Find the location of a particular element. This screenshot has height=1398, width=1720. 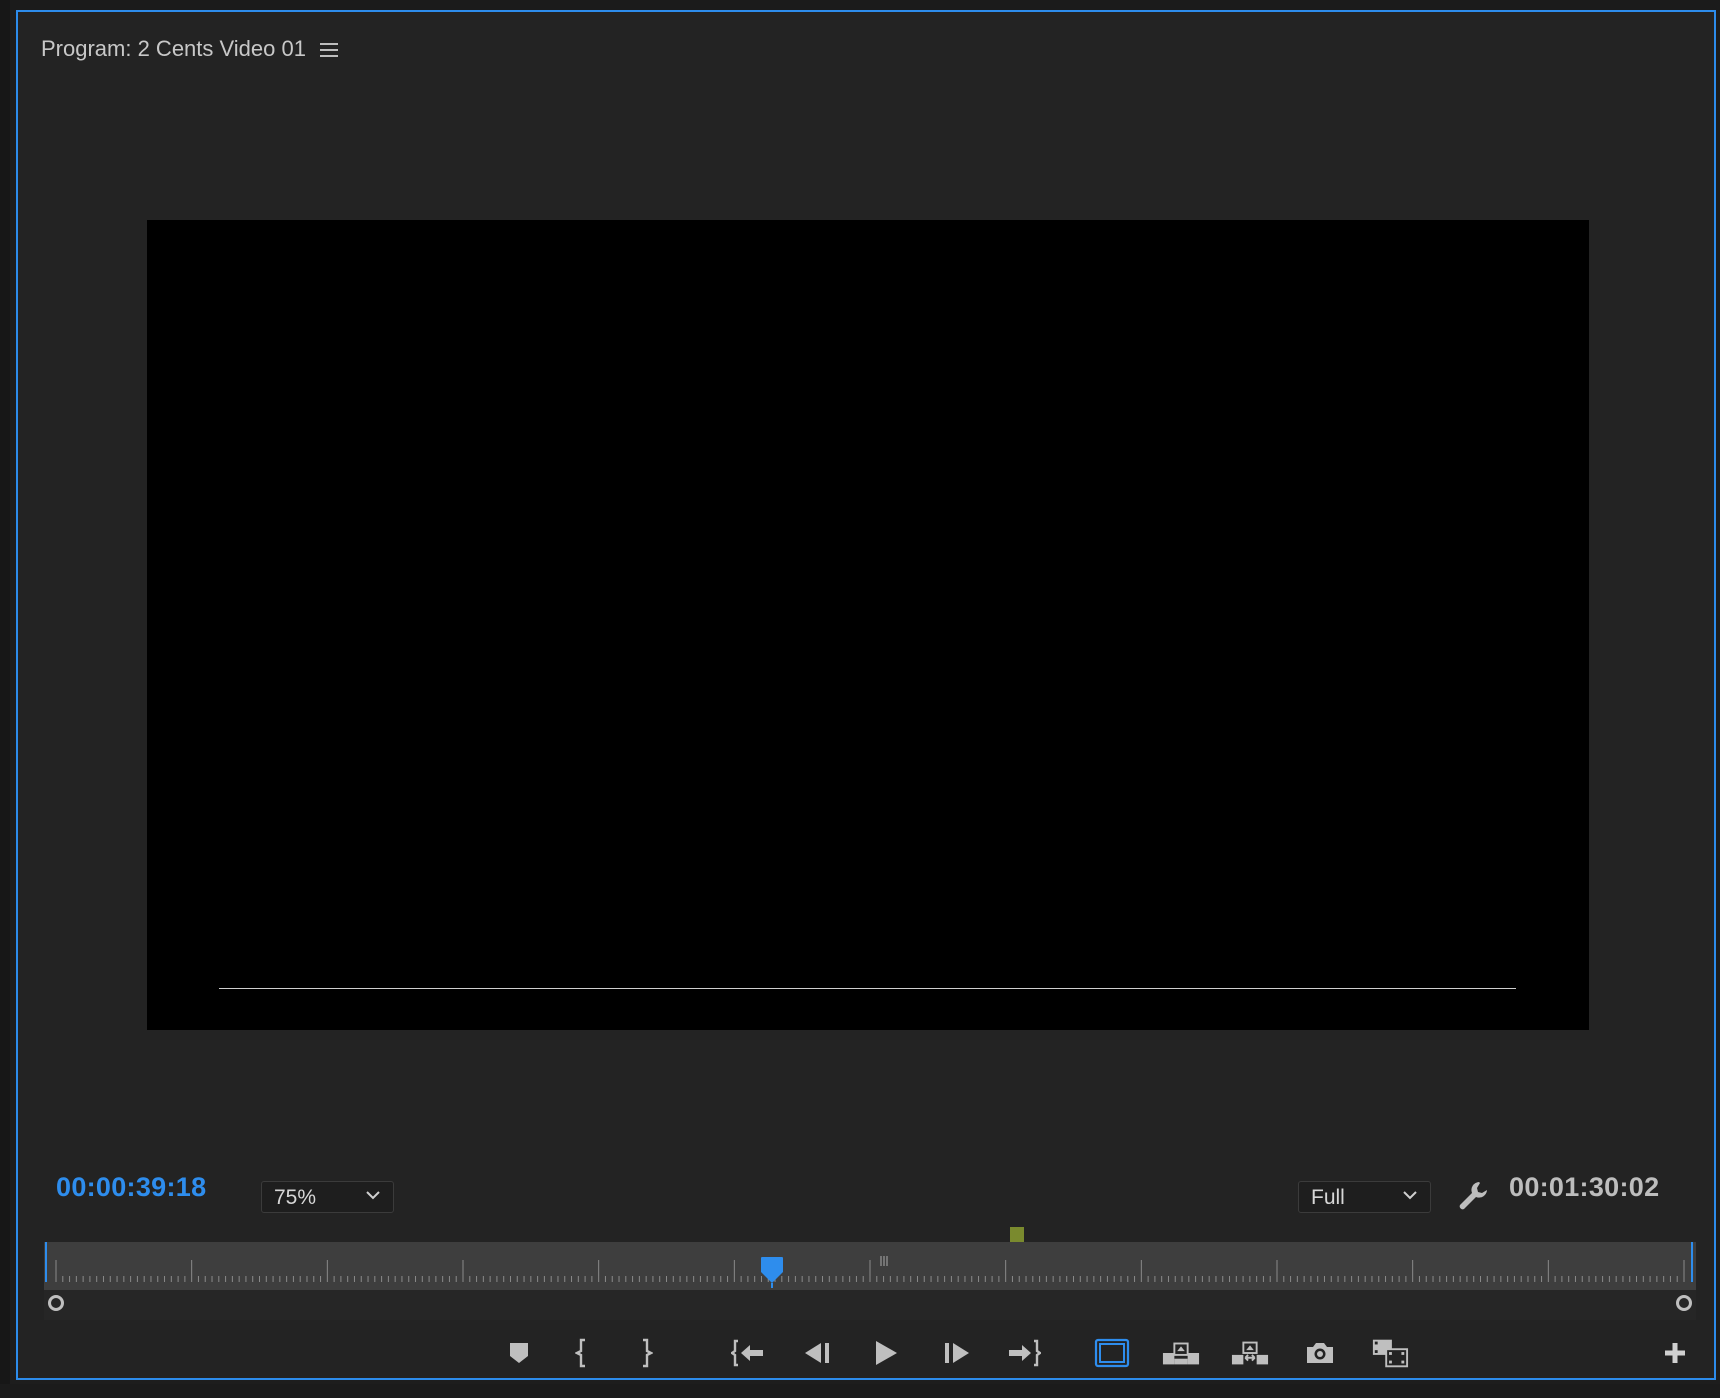

video-content-line is located at coordinates (867, 988).